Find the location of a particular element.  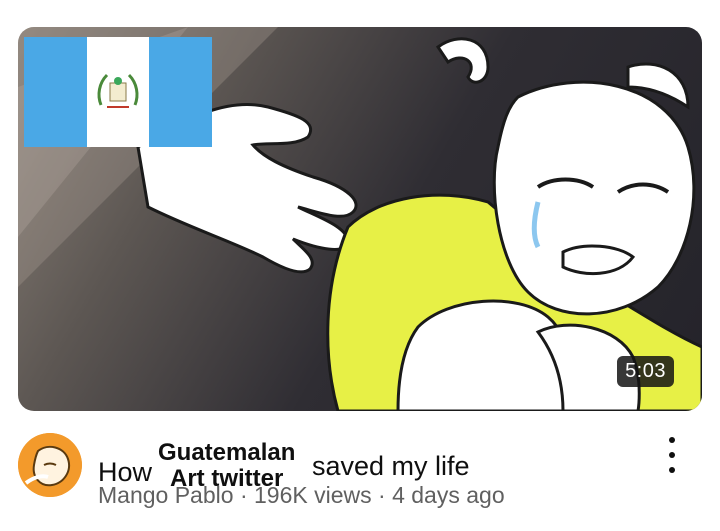

video-subtitle: Mango Pablo · 196K views · 4 days ago is located at coordinates (301, 495).